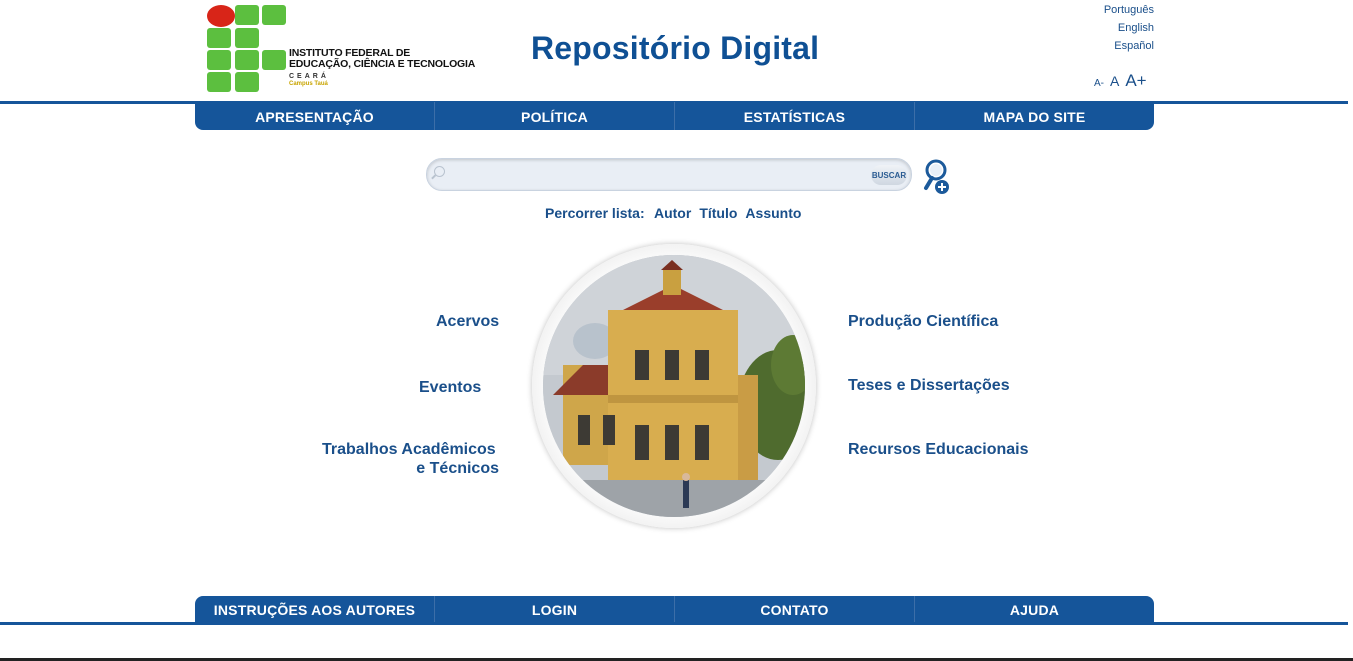 Image resolution: width=1353 pixels, height=661 pixels. What do you see at coordinates (939, 177) in the screenshot?
I see `advanced-search-icon` at bounding box center [939, 177].